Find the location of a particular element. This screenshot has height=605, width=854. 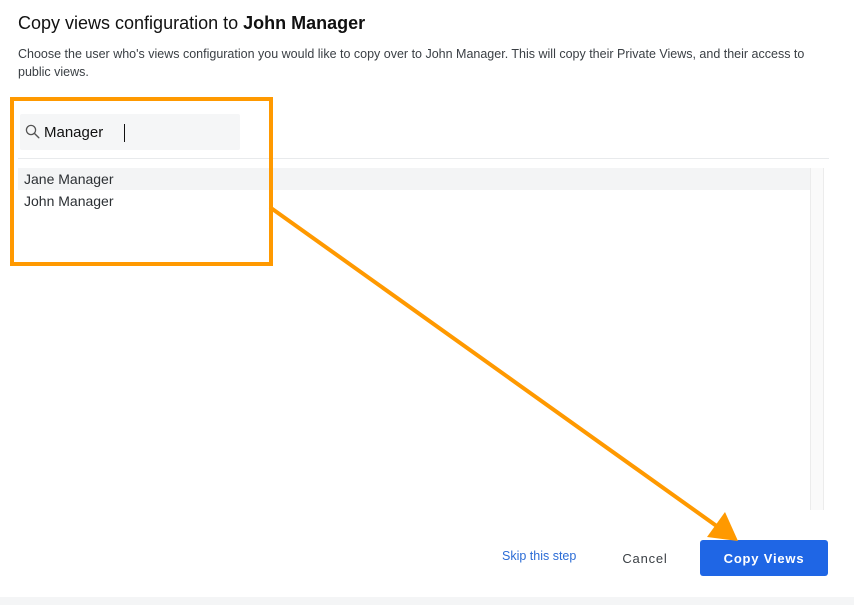

text-caret is located at coordinates (124, 133).